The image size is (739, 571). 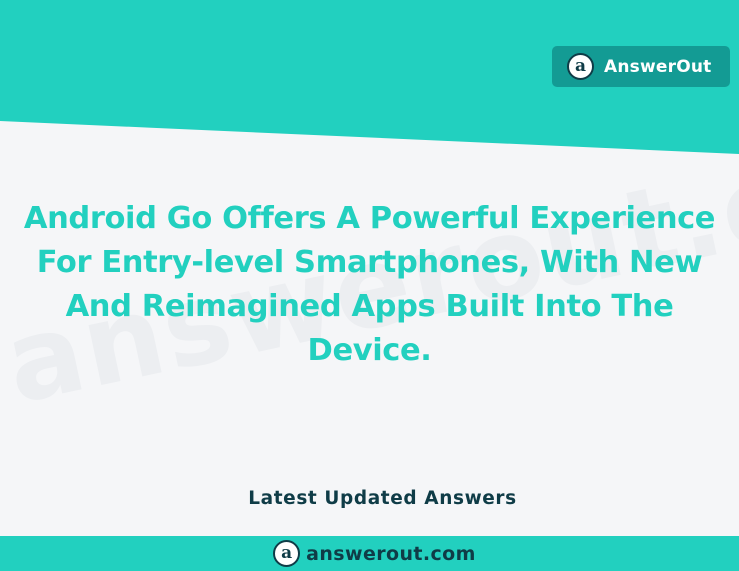 I want to click on footer-link: a answerout.com, so click(x=374, y=553).